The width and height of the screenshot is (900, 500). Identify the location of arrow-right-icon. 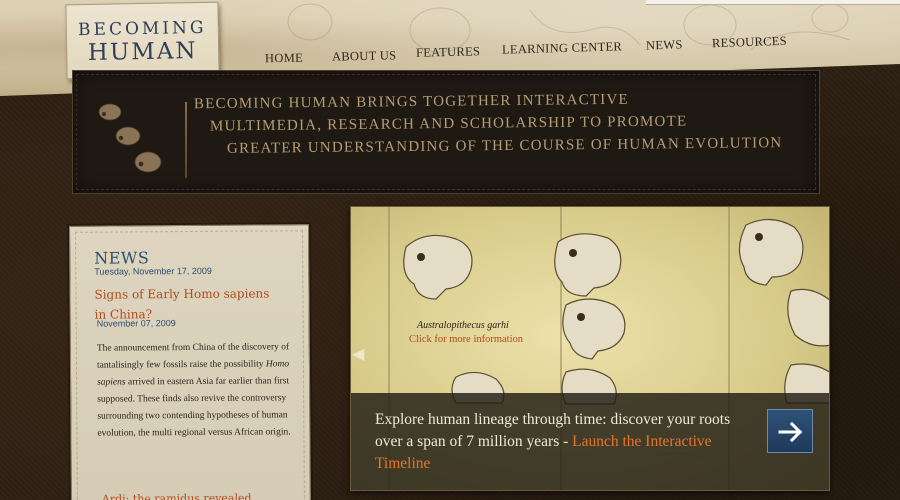
(790, 432).